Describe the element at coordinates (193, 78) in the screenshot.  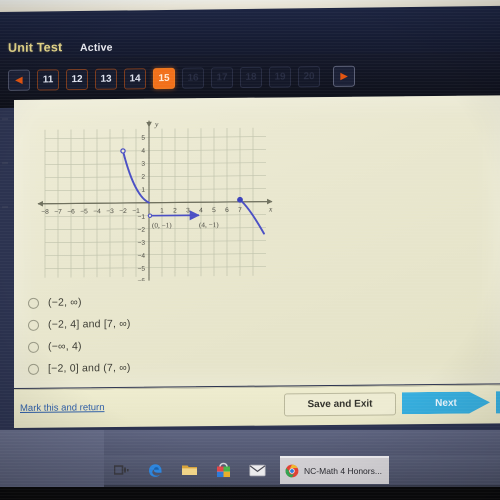
I see `pager-item-16: 16` at that location.